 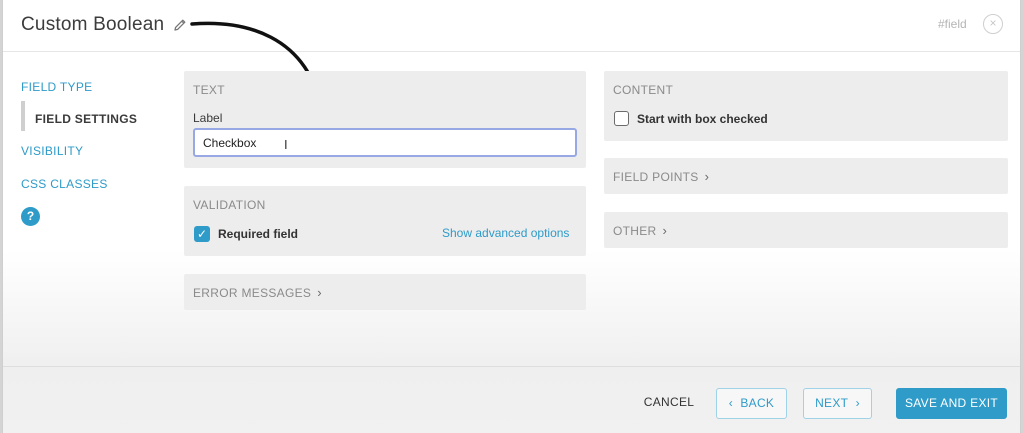 What do you see at coordinates (209, 90) in the screenshot?
I see `text-panel-title: TEXT` at bounding box center [209, 90].